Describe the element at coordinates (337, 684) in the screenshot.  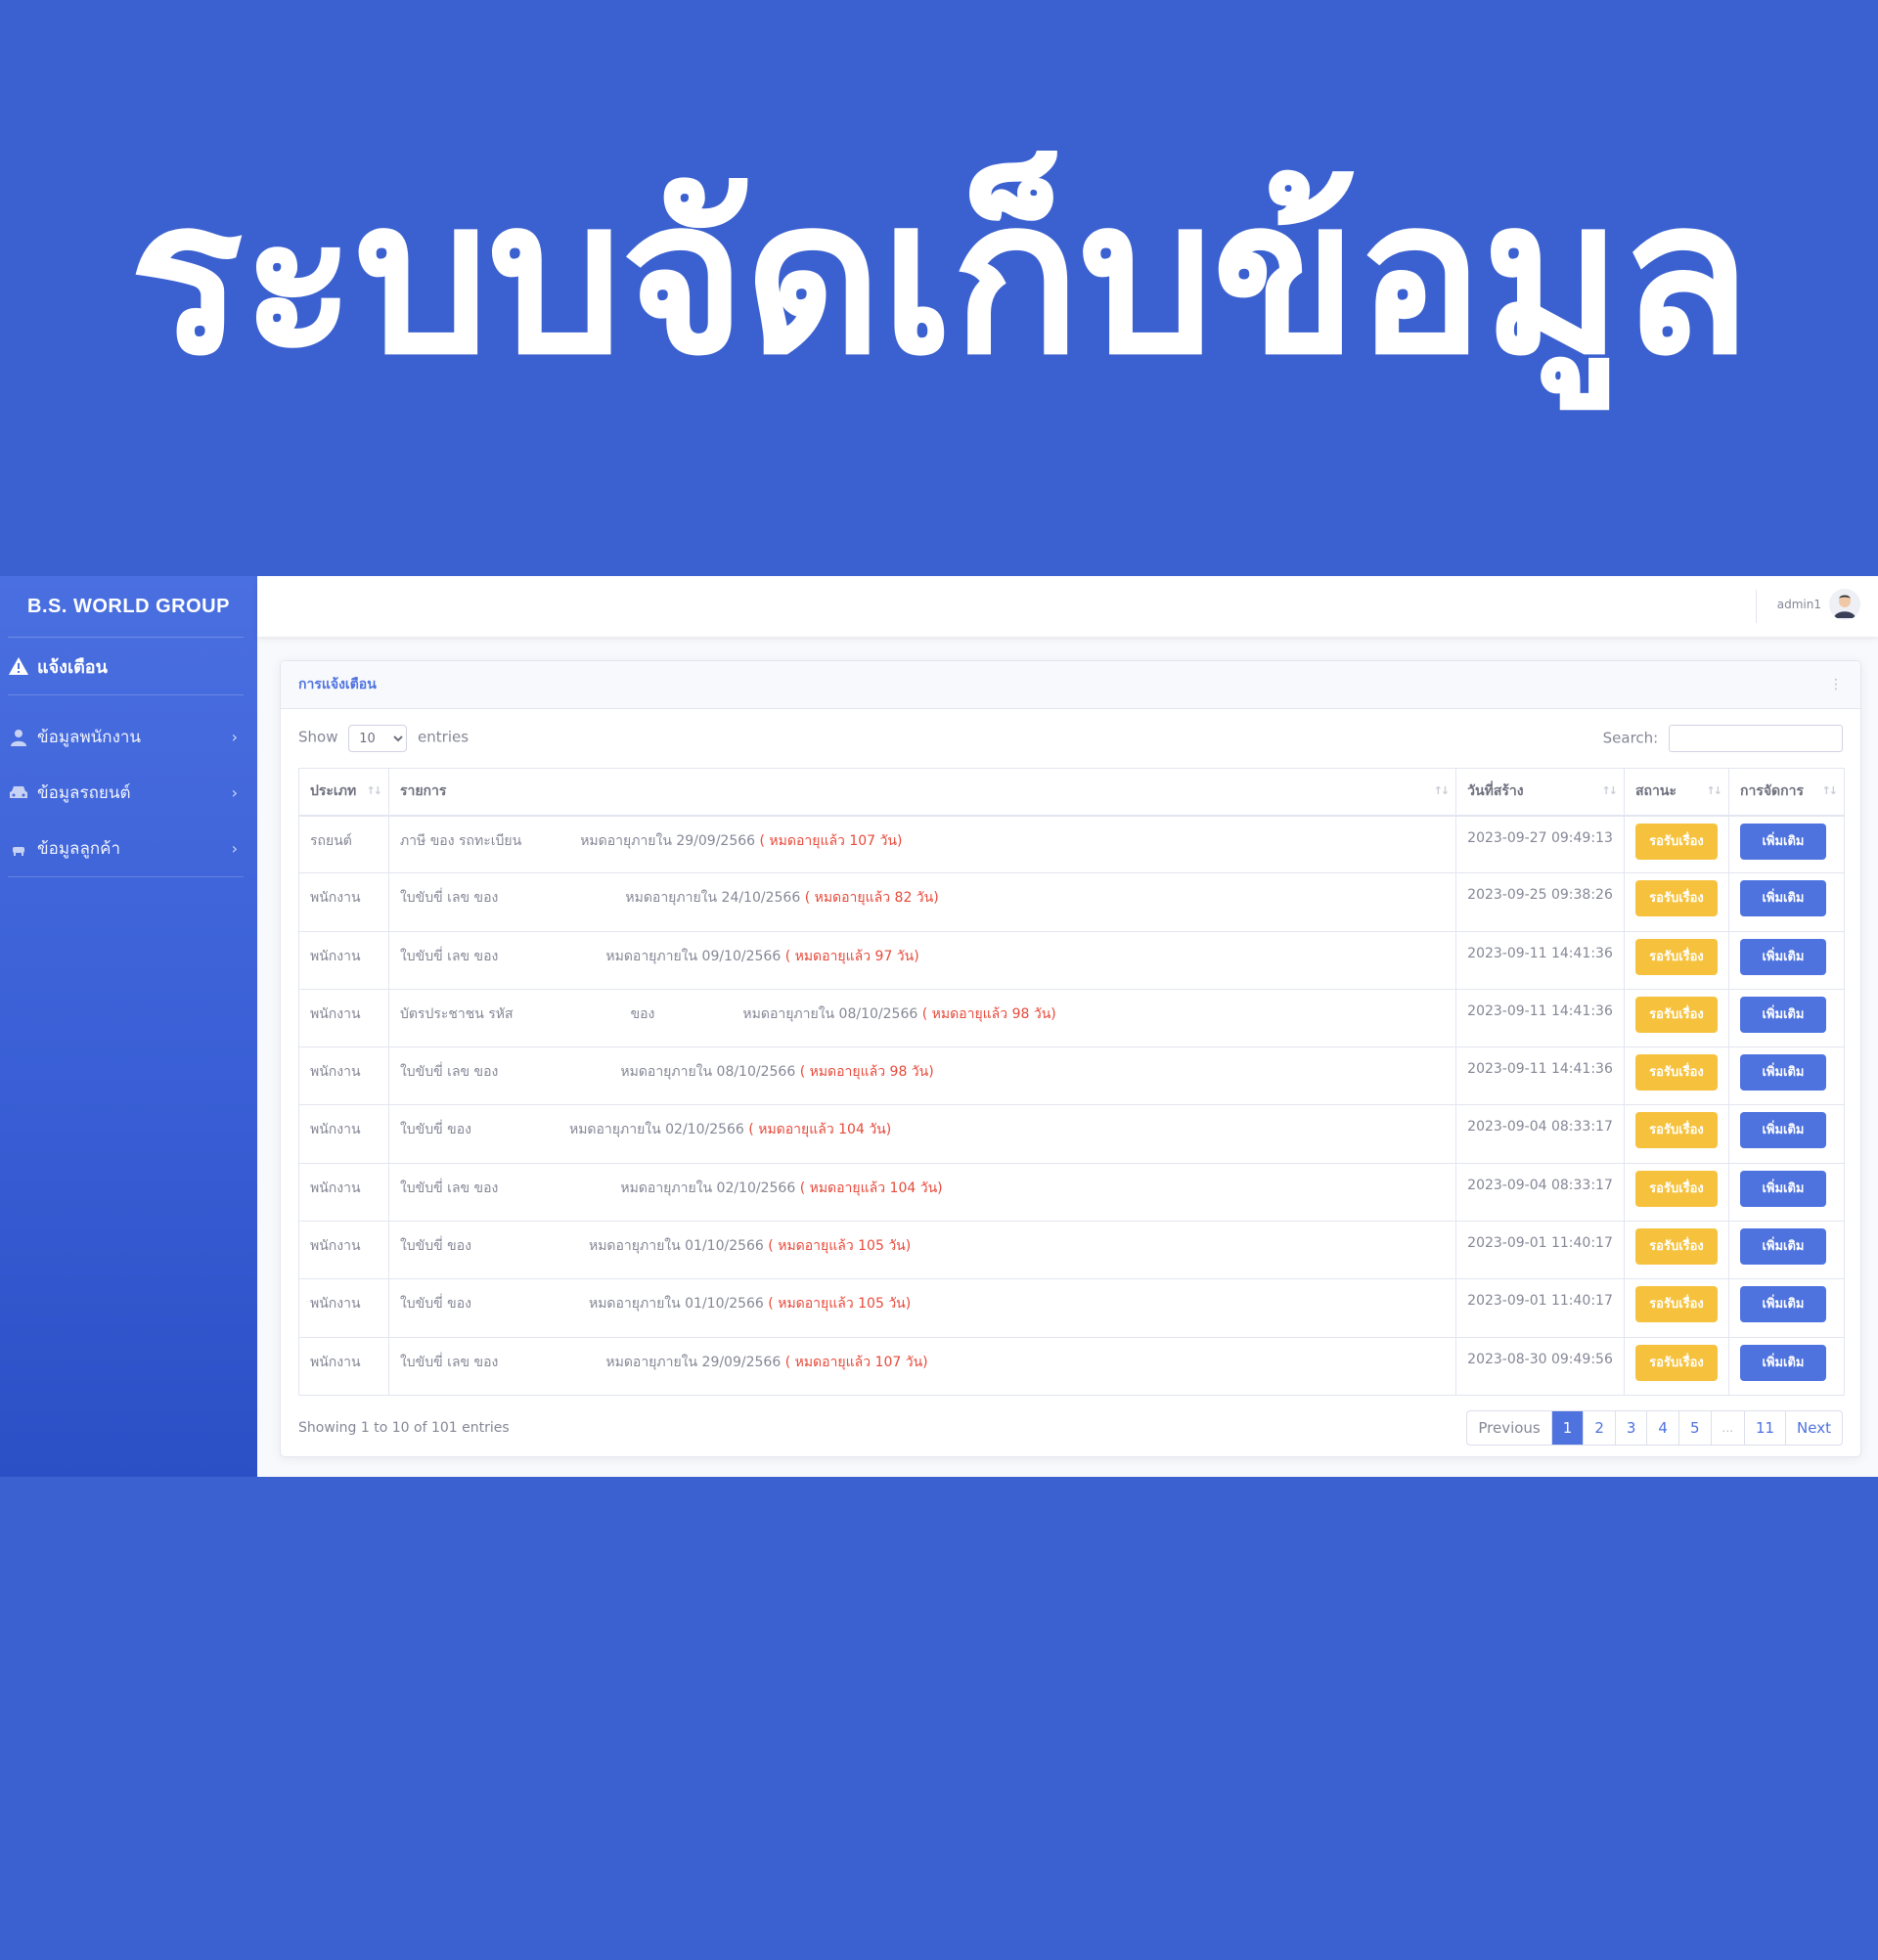
I see `card-title: การแจ้งเตือน` at that location.